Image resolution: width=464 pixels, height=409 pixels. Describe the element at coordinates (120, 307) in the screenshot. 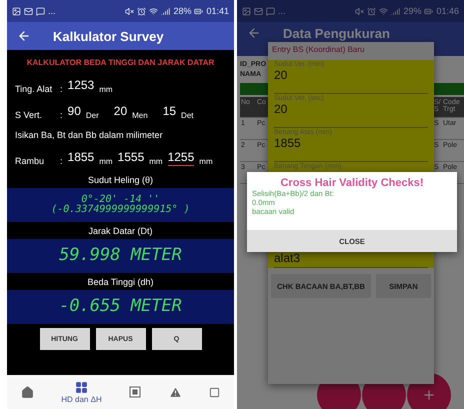

I see `result-value: -0.655 METER` at that location.